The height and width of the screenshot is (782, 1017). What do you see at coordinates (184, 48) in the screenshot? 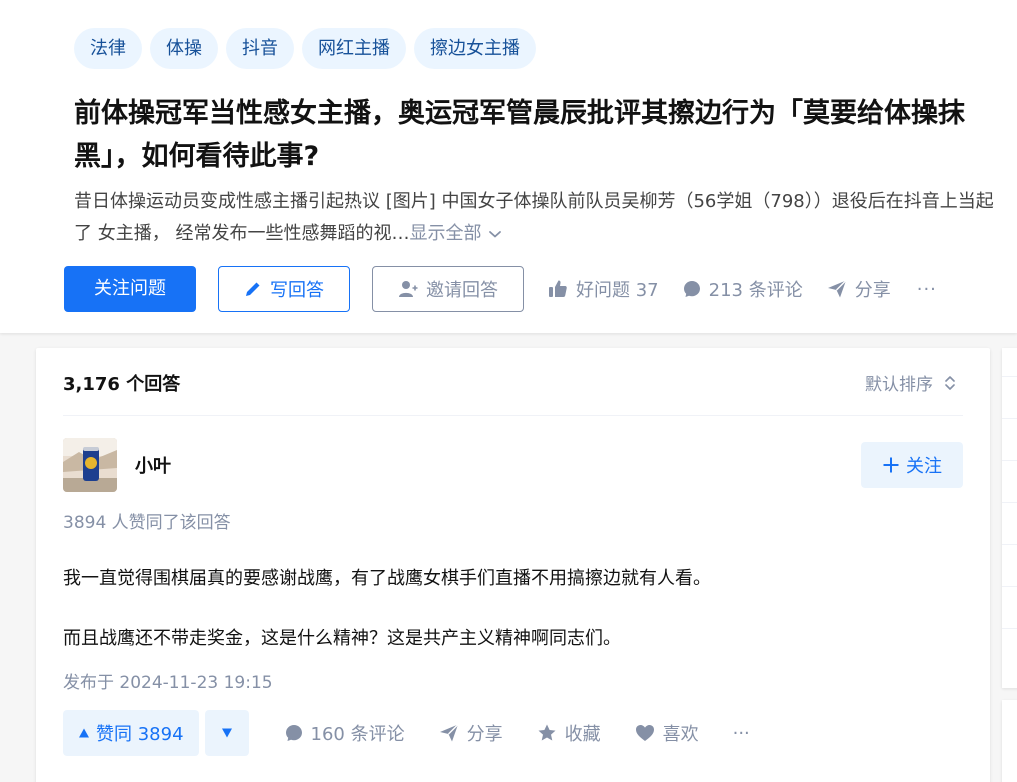
I see `topic-tag: 体操` at bounding box center [184, 48].